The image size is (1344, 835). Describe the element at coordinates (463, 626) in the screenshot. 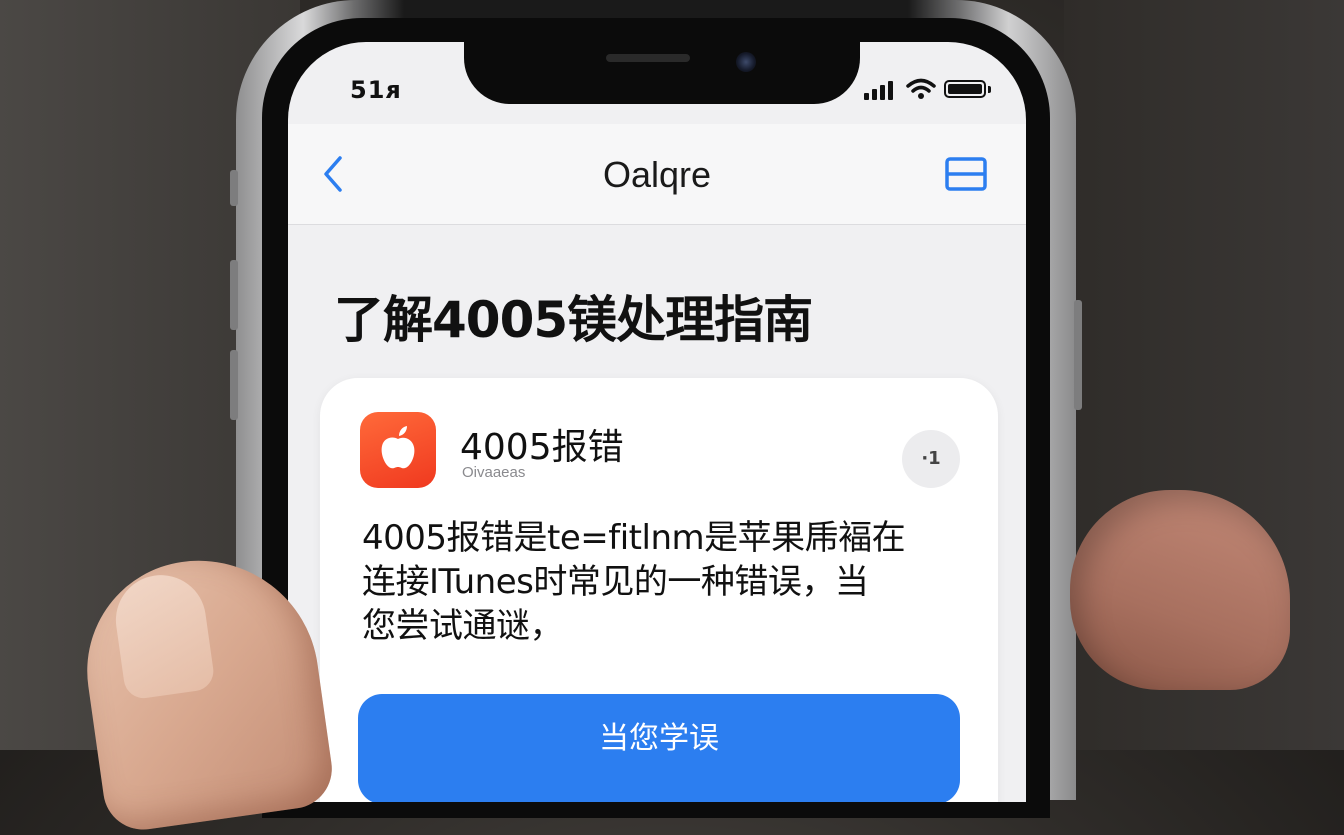

I see `card-body-line: 您尝试通谜，` at that location.